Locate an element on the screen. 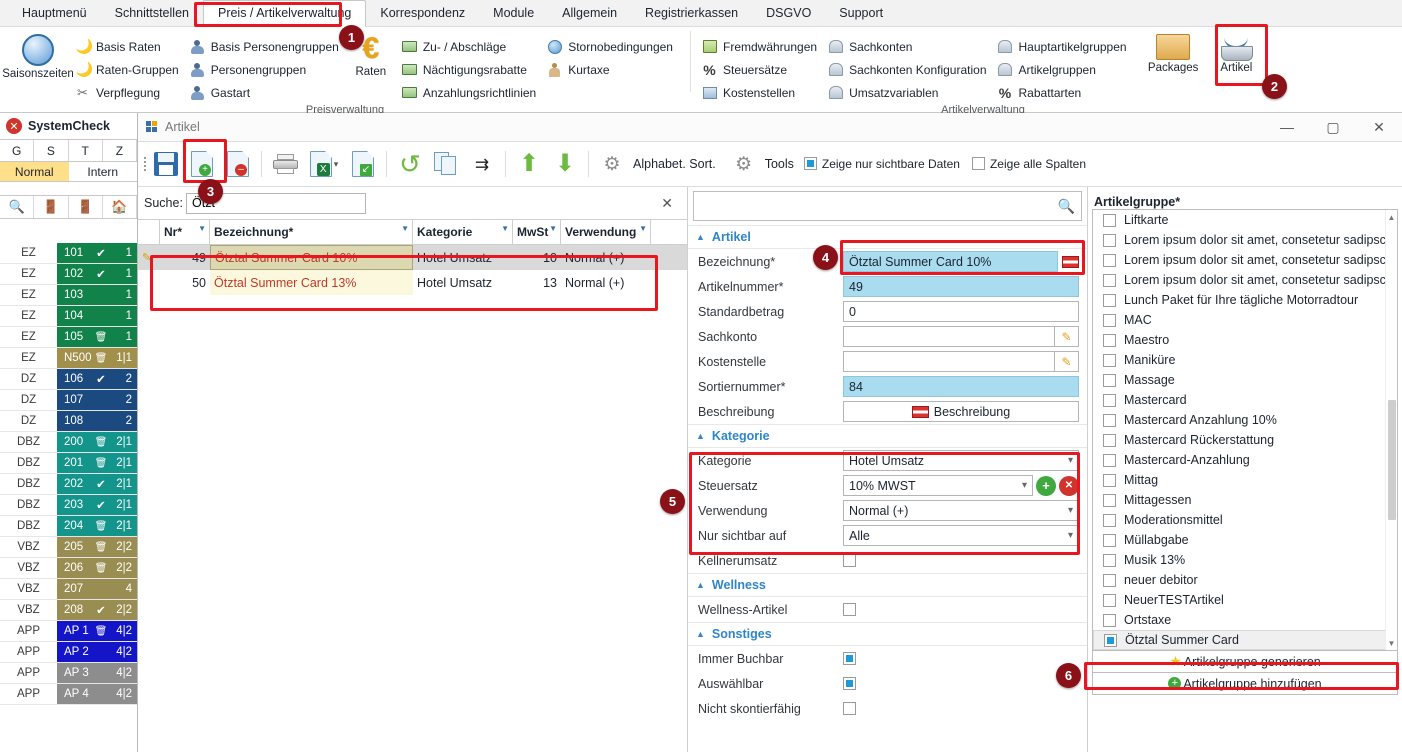  clear-search-icon: ✕ is located at coordinates (667, 203).